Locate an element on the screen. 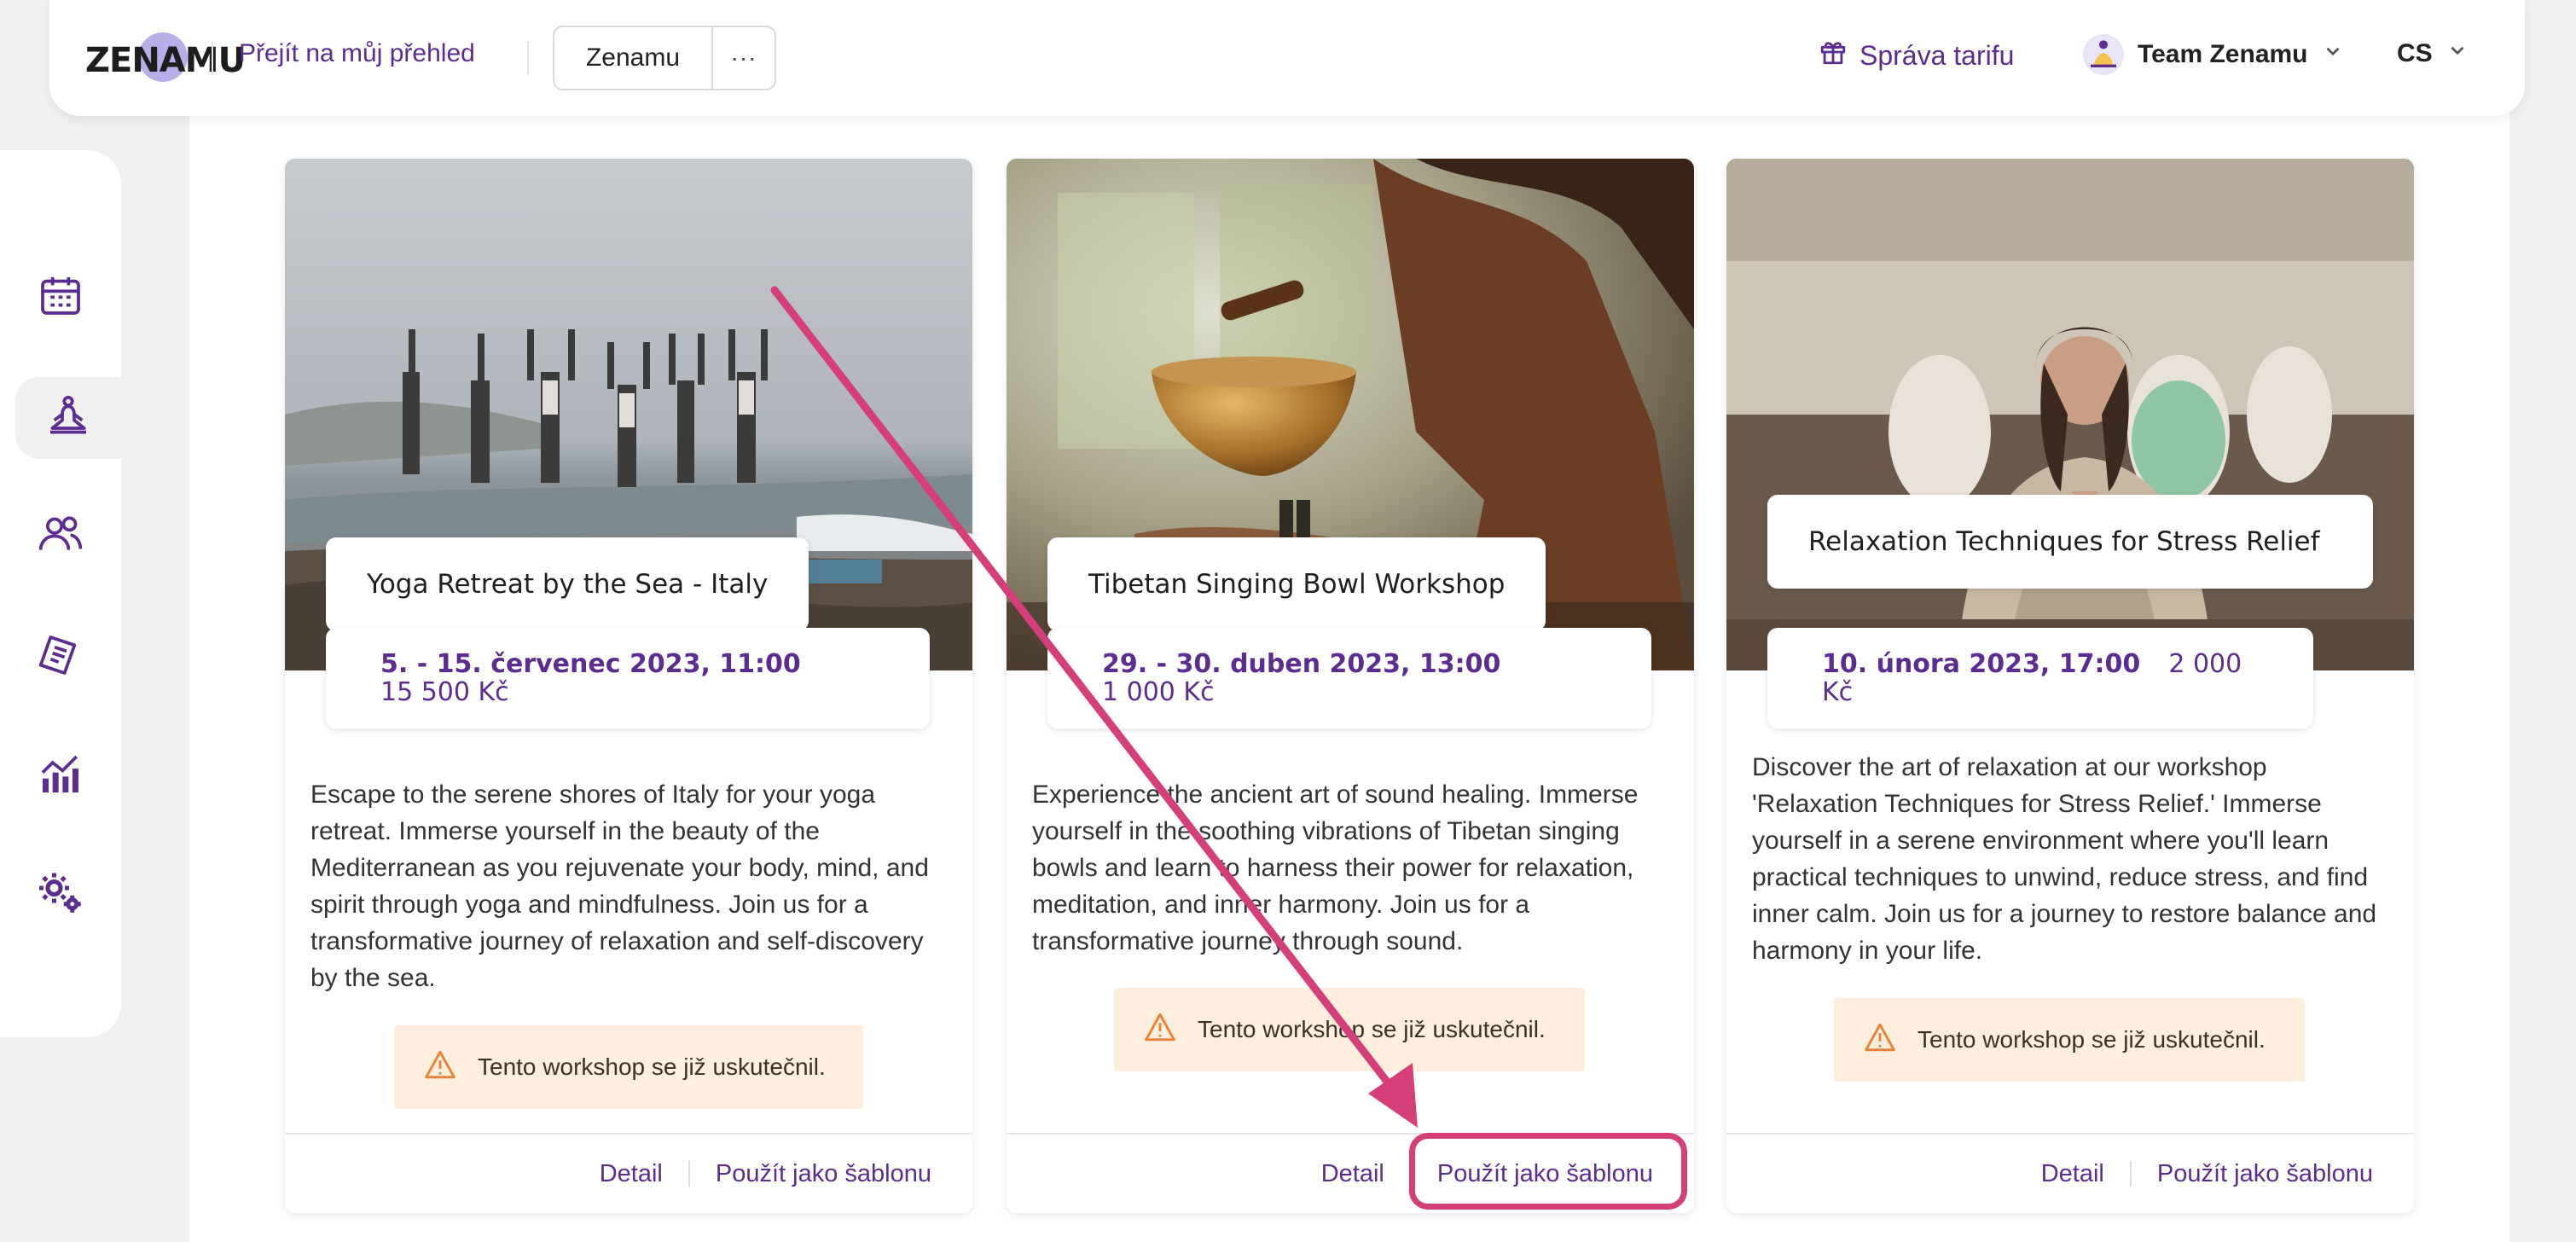  annotation-highlight is located at coordinates (1548, 1172).